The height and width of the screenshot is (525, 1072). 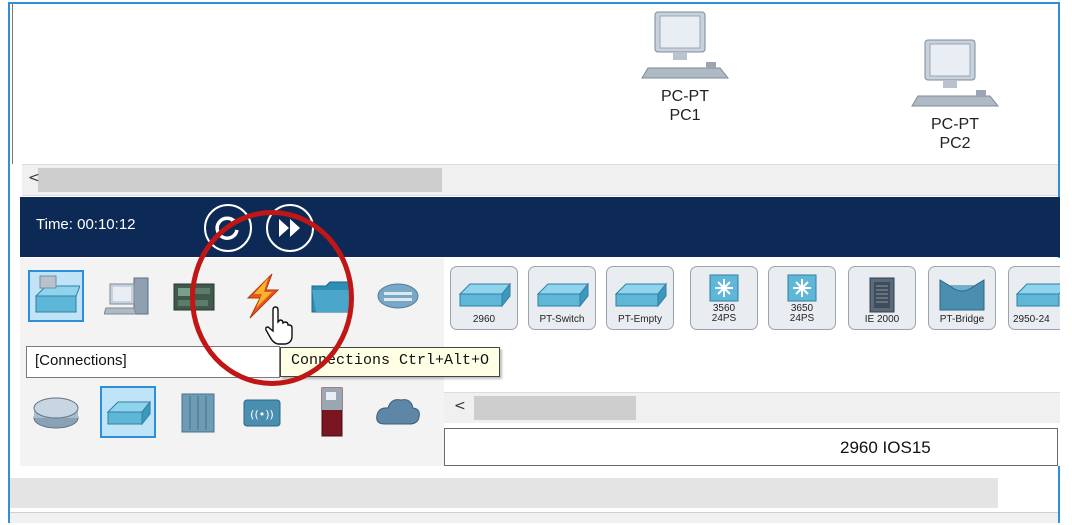 What do you see at coordinates (562, 319) in the screenshot?
I see `device-item-label: PT-Switch` at bounding box center [562, 319].